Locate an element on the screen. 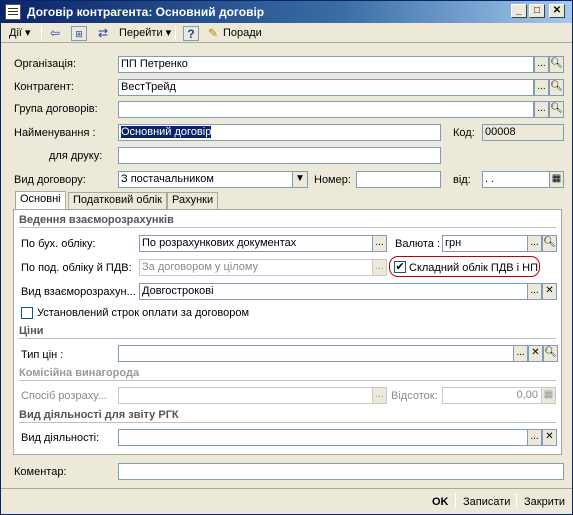 This screenshot has height=515, width=573. structure-icon: ⊞ is located at coordinates (79, 33).